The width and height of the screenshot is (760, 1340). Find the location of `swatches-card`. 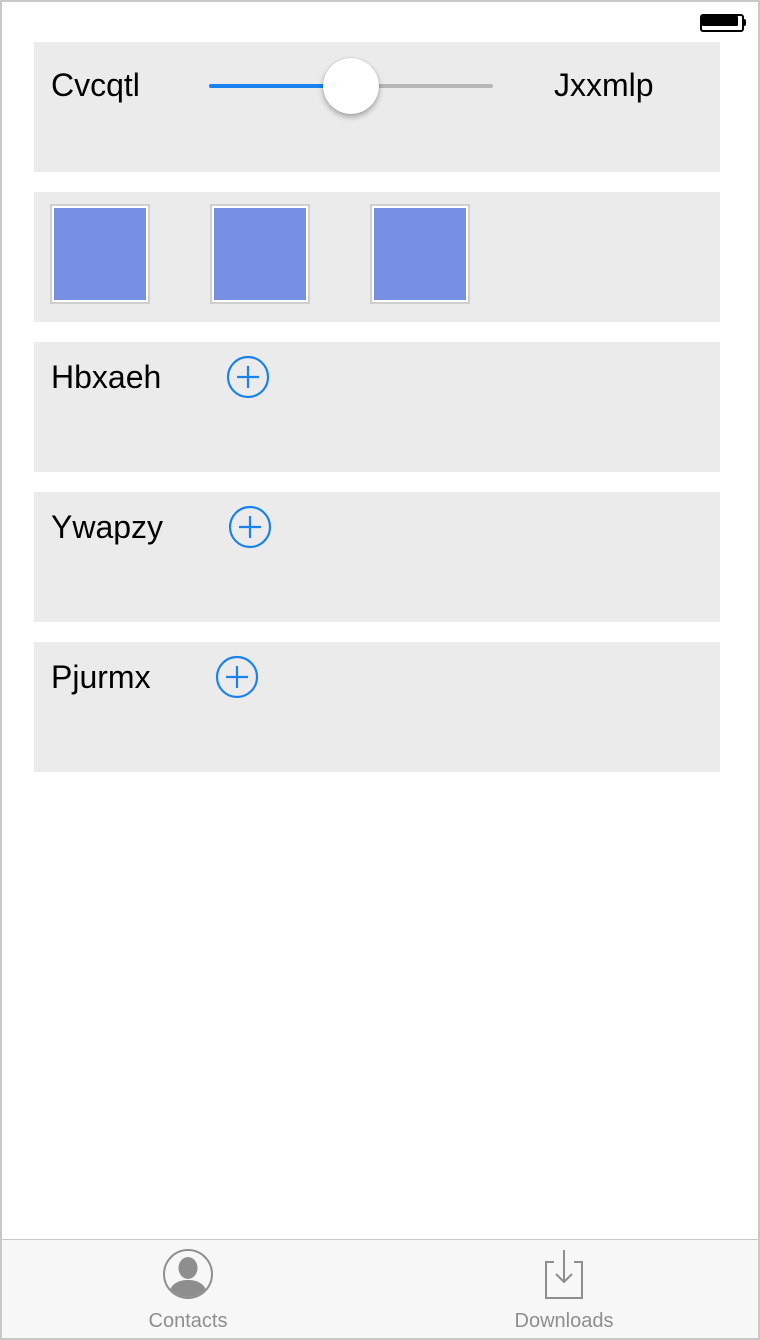

swatches-card is located at coordinates (377, 257).